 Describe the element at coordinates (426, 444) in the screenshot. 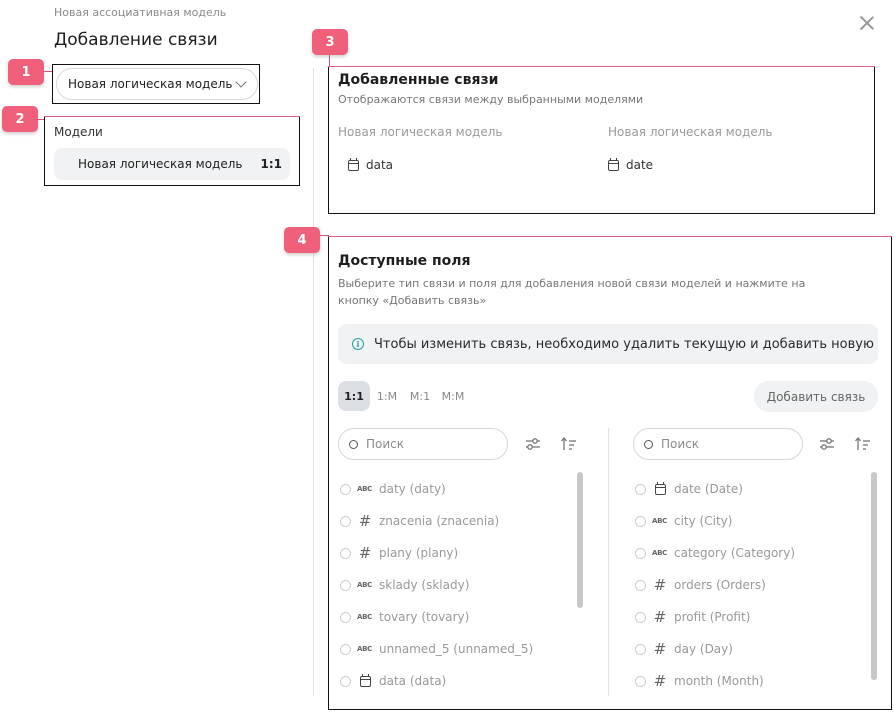

I see `left-search-field` at that location.